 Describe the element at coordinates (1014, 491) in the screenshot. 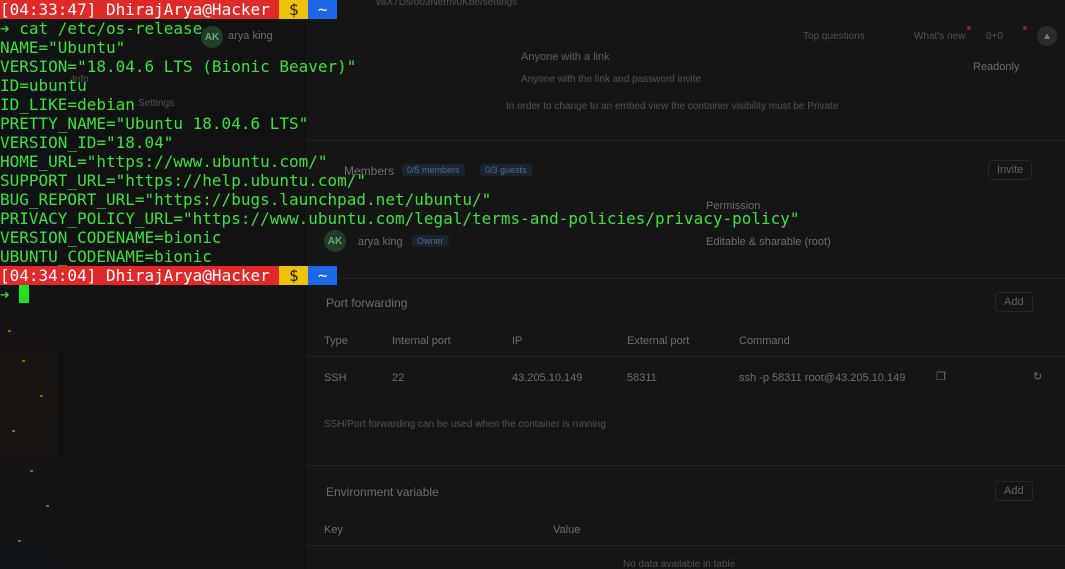

I see `add-env-button: Add` at that location.